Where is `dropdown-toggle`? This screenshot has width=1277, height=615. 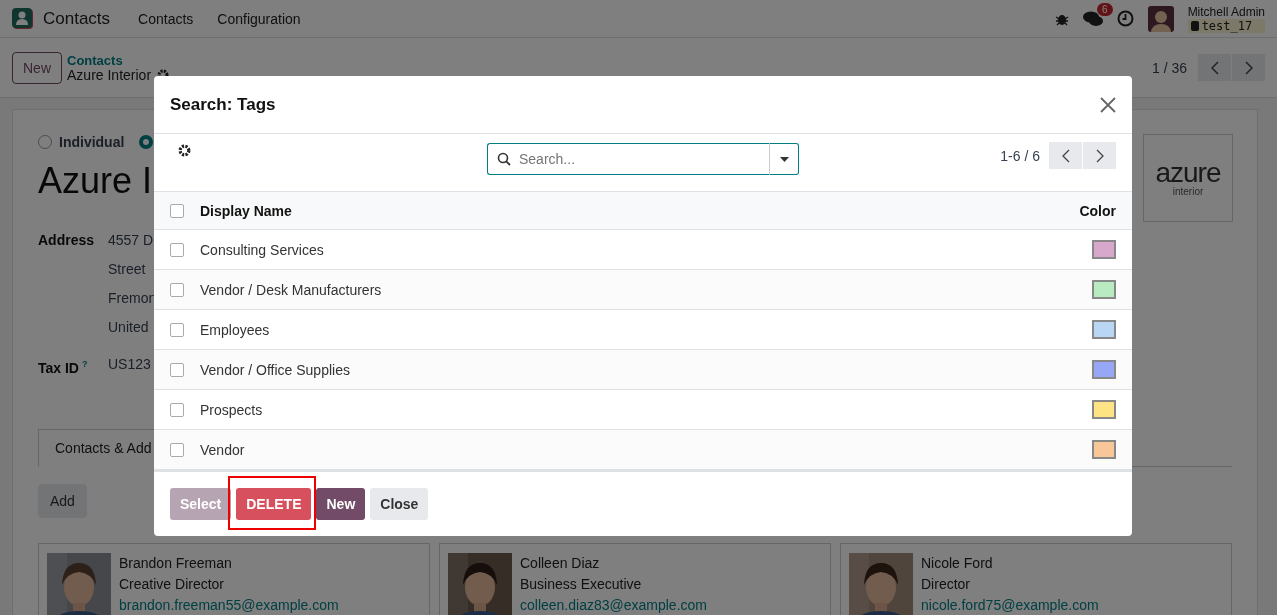
dropdown-toggle is located at coordinates (784, 159).